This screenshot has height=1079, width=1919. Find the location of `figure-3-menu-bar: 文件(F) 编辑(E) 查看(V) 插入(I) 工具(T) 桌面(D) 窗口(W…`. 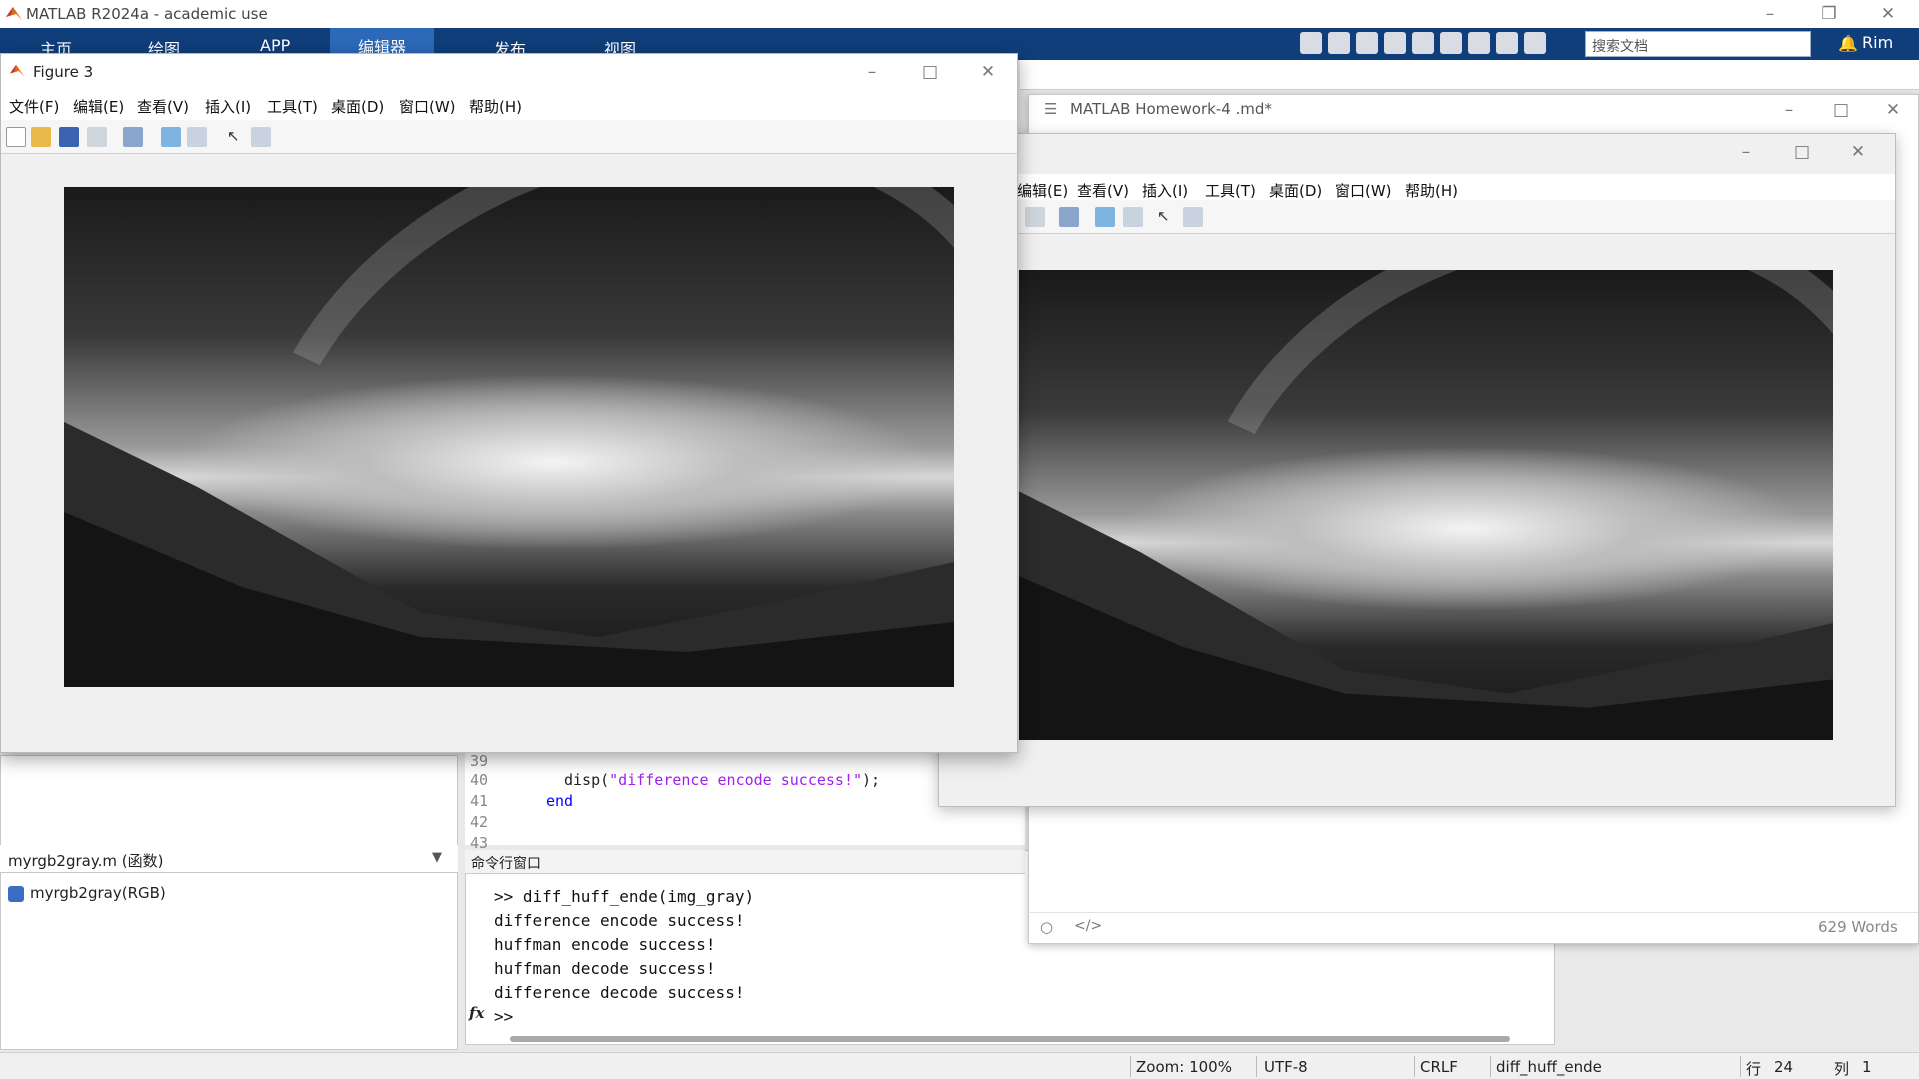

figure-3-menu-bar: 文件(F) 编辑(E) 查看(V) 插入(I) 工具(T) 桌面(D) 窗口(W… is located at coordinates (509, 105).